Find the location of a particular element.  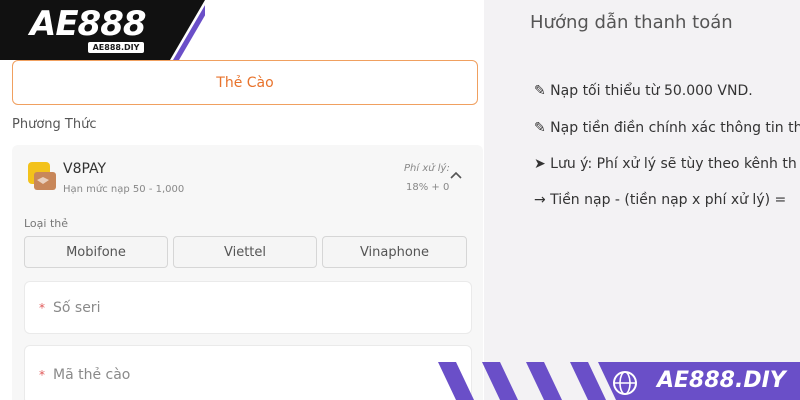

network-button-vinaphone: Vinaphone is located at coordinates (394, 252).